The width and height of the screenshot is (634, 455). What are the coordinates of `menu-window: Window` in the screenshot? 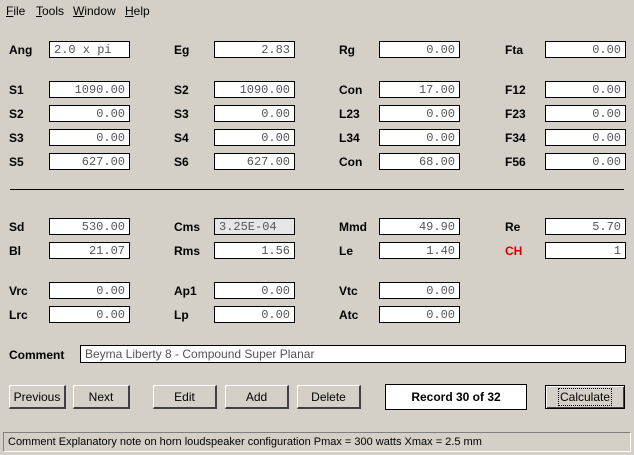 It's located at (94, 11).